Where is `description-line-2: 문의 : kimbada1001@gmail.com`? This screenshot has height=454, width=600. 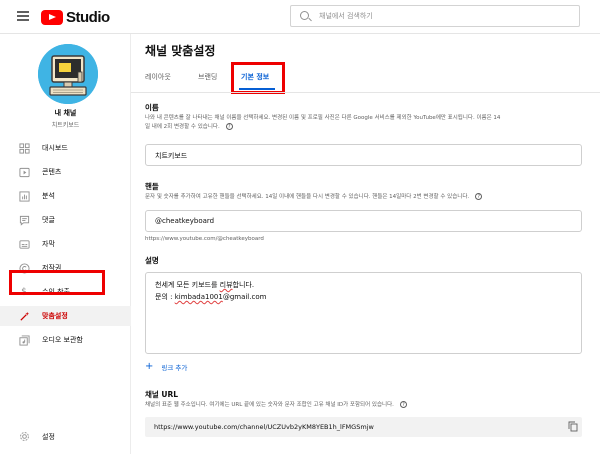 description-line-2: 문의 : kimbada1001@gmail.com is located at coordinates (210, 297).